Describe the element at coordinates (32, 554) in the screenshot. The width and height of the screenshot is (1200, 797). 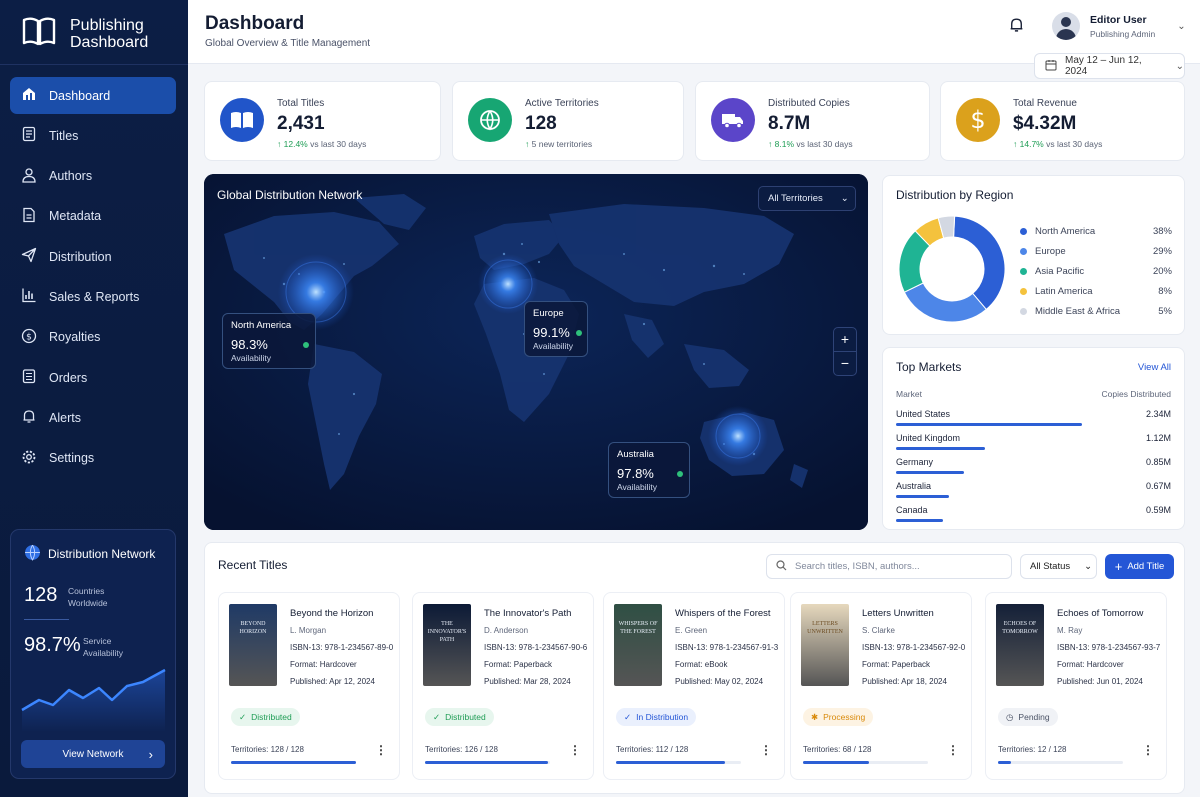
I see `globe-icon` at that location.